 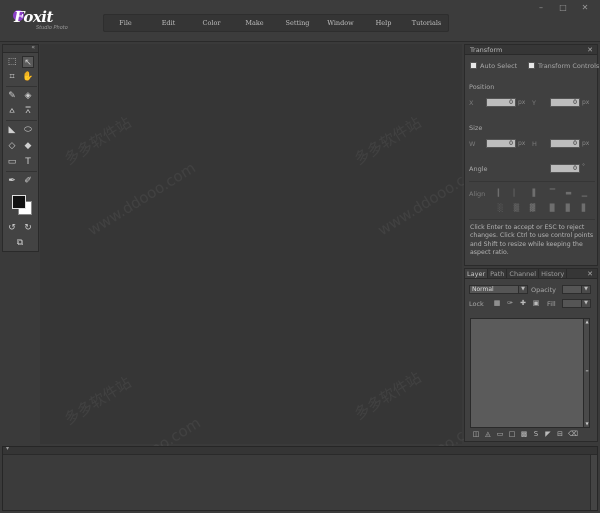 I want to click on shape-icon: ⬭, so click(x=28, y=130).